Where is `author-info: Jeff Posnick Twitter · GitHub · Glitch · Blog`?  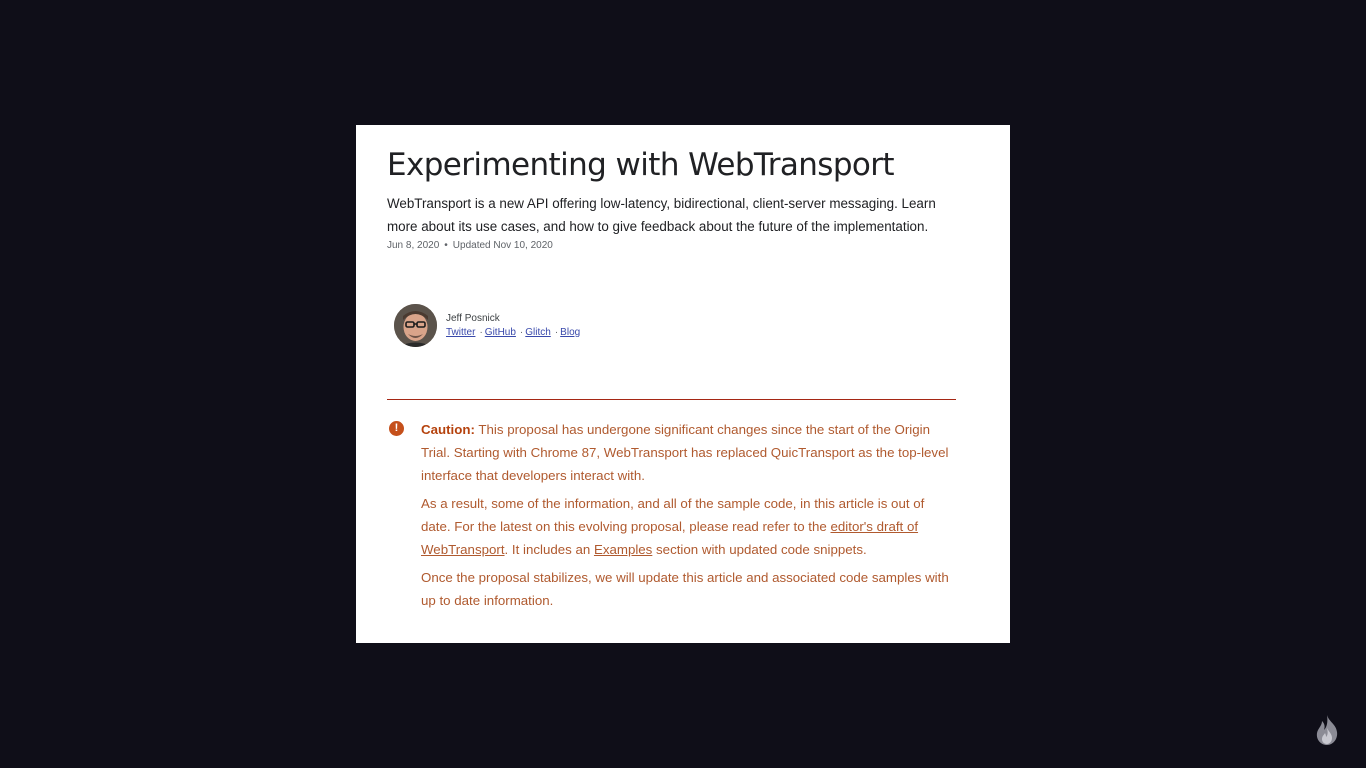
author-info: Jeff Posnick Twitter · GitHub · Glitch · Blog is located at coordinates (513, 326).